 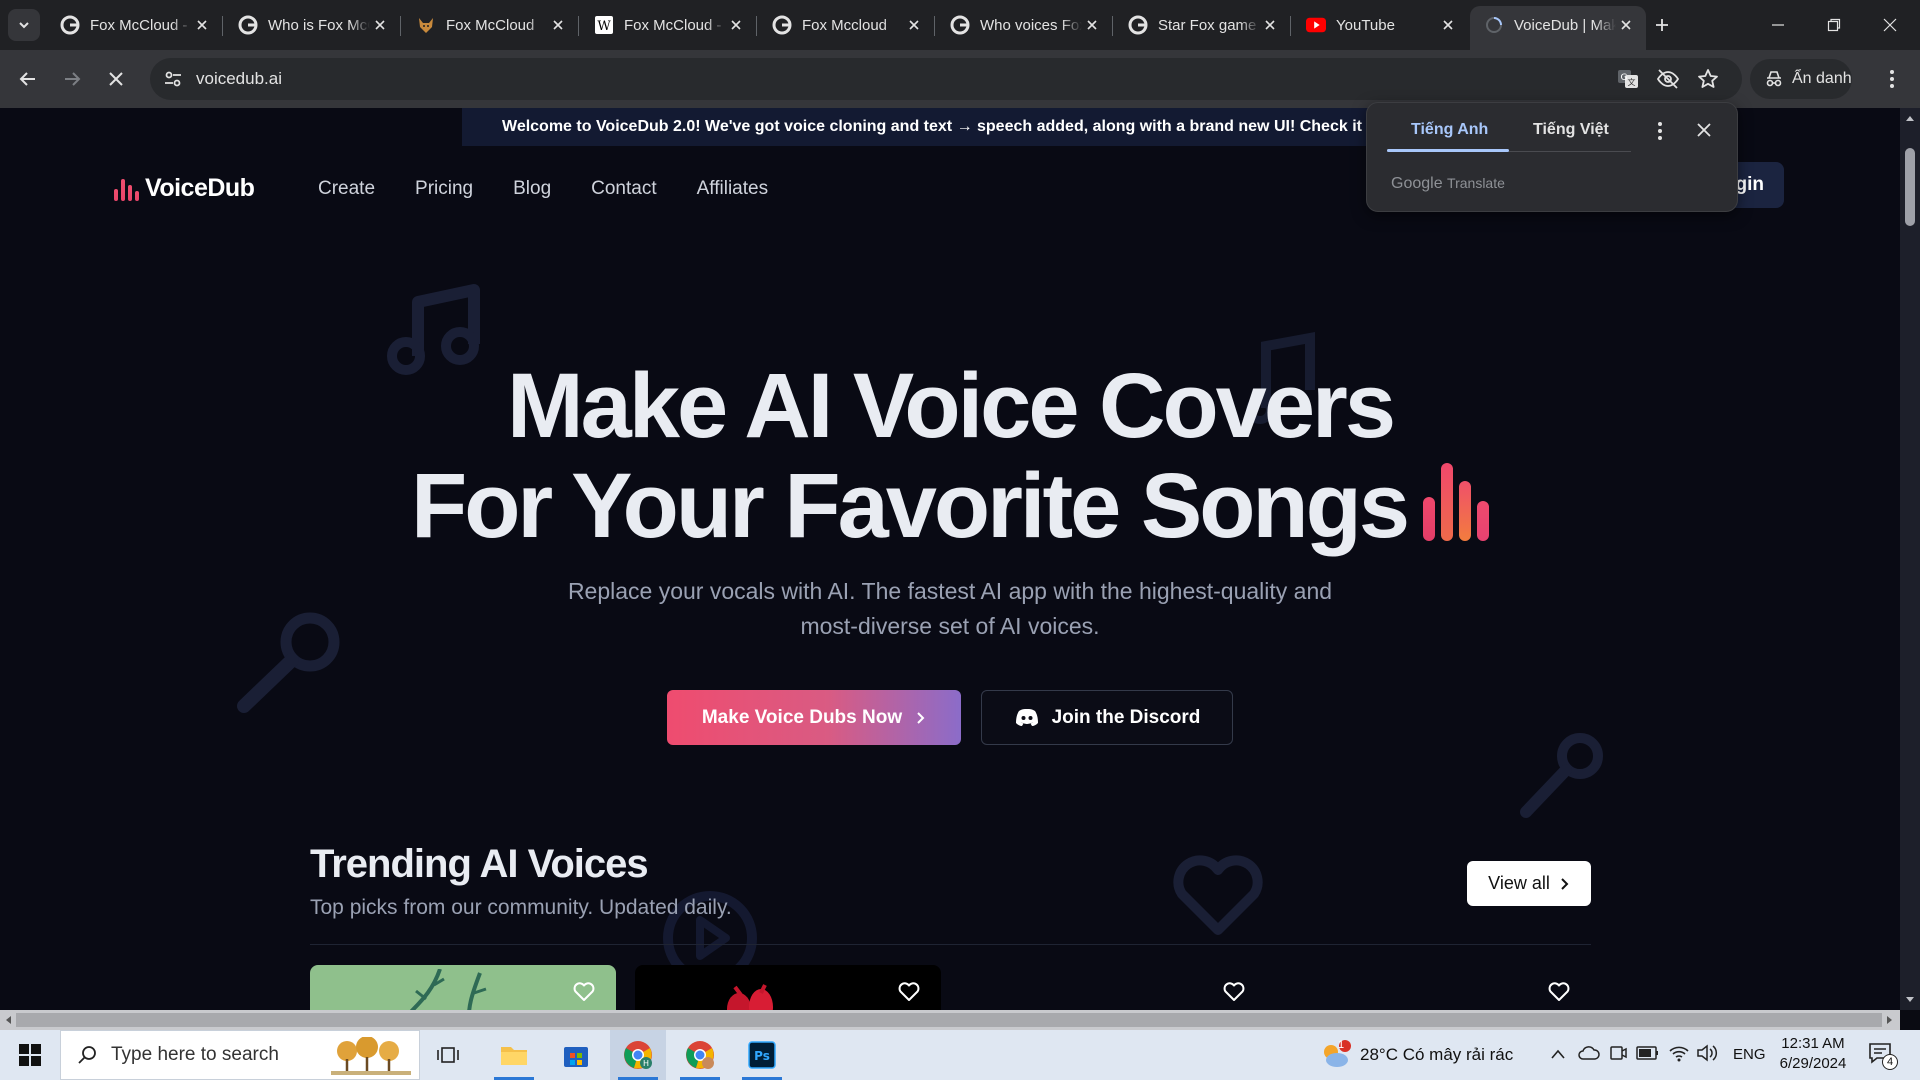 What do you see at coordinates (1026, 717) in the screenshot?
I see `discord-icon` at bounding box center [1026, 717].